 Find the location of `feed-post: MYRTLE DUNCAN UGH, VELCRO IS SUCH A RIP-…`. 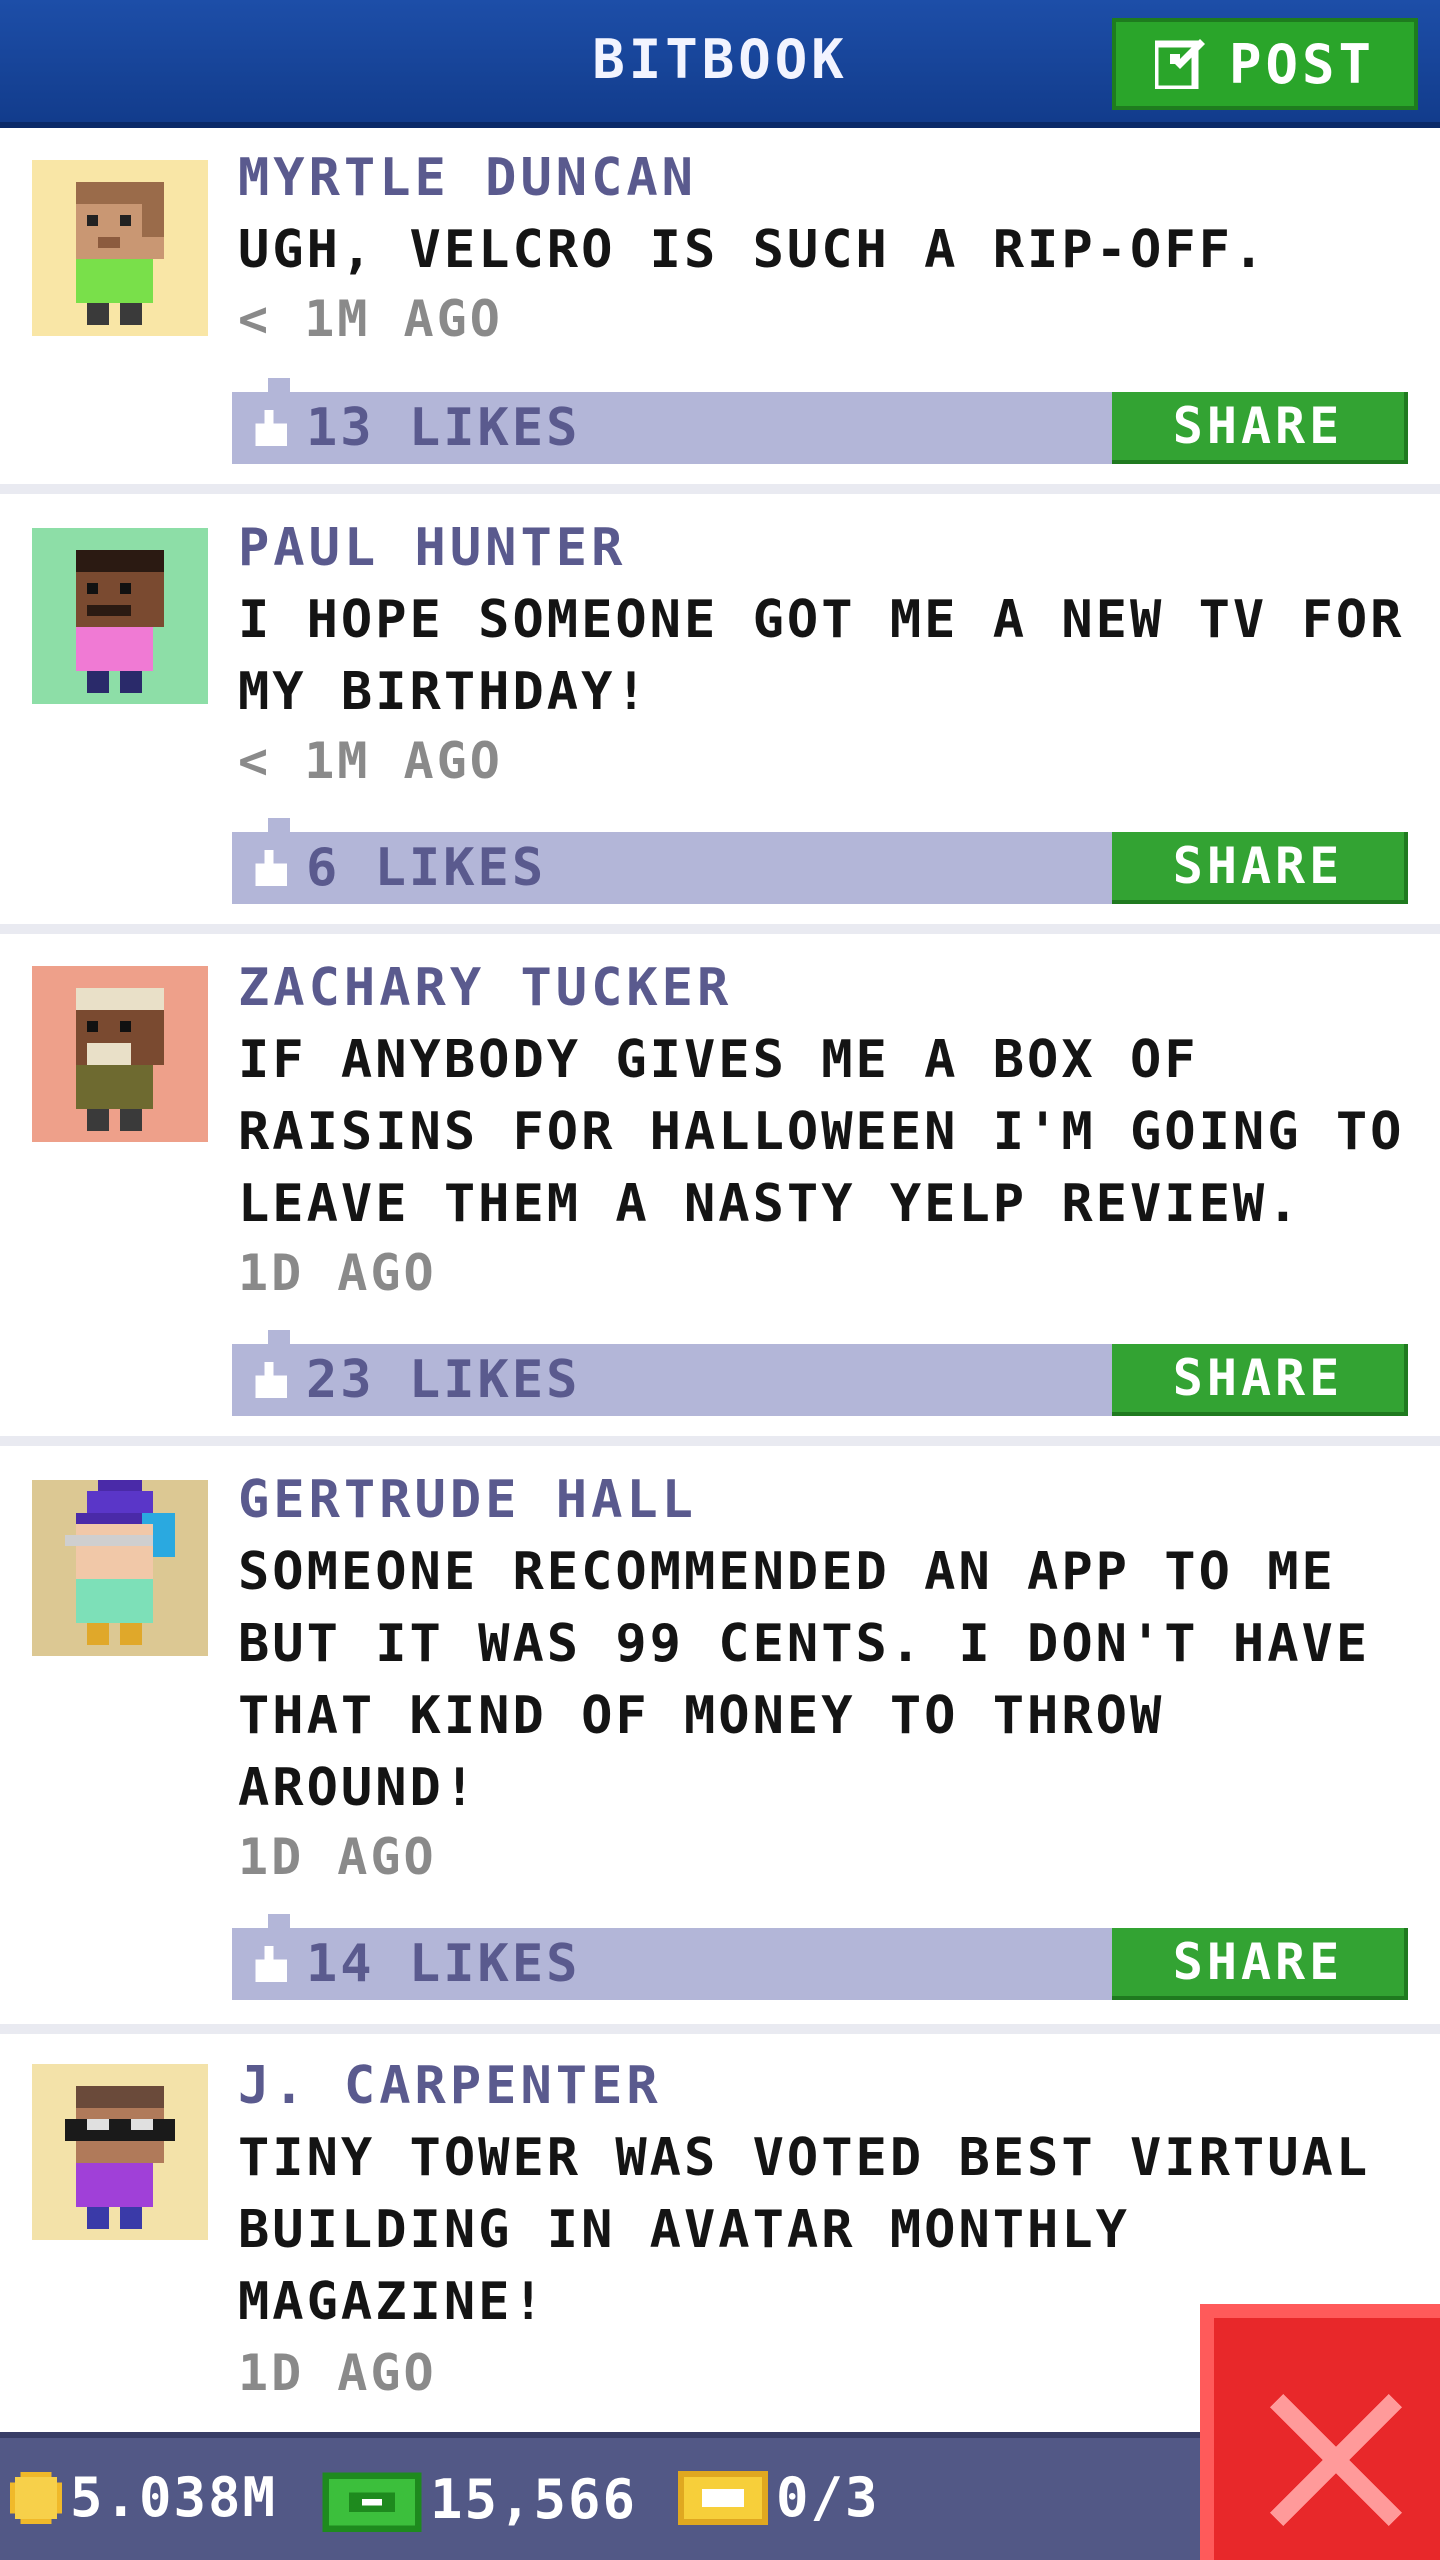

feed-post: MYRTLE DUNCAN UGH, VELCRO IS SUCH A RIP-… is located at coordinates (720, 306).